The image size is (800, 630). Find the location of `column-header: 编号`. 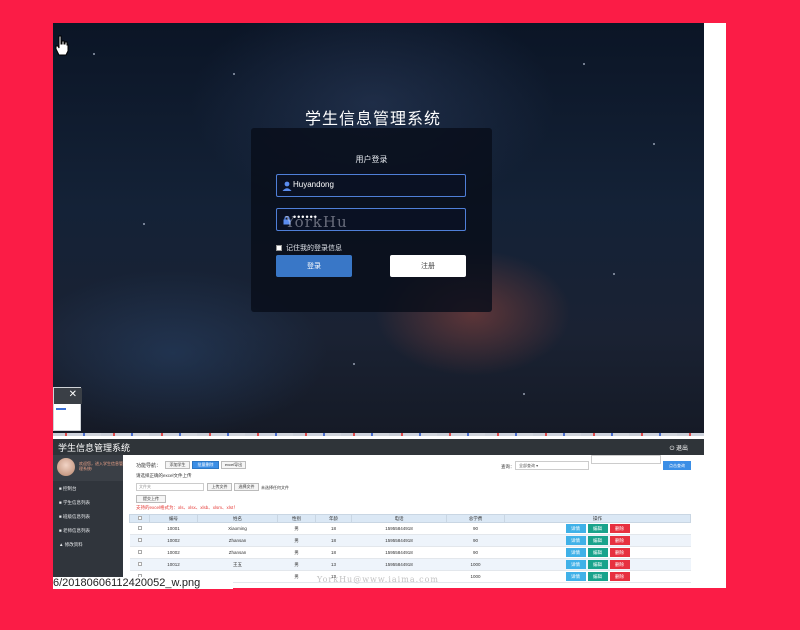

column-header: 编号 is located at coordinates (173, 518).